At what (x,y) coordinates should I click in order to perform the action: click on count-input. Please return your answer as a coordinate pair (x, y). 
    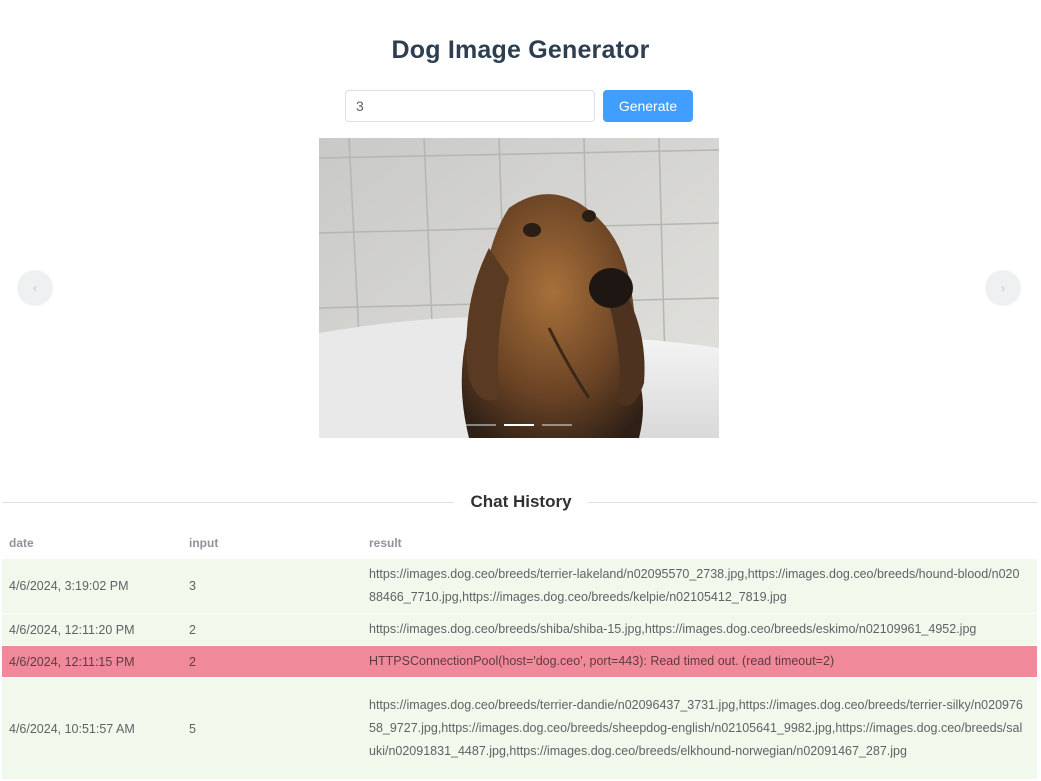
    Looking at the image, I should click on (470, 106).